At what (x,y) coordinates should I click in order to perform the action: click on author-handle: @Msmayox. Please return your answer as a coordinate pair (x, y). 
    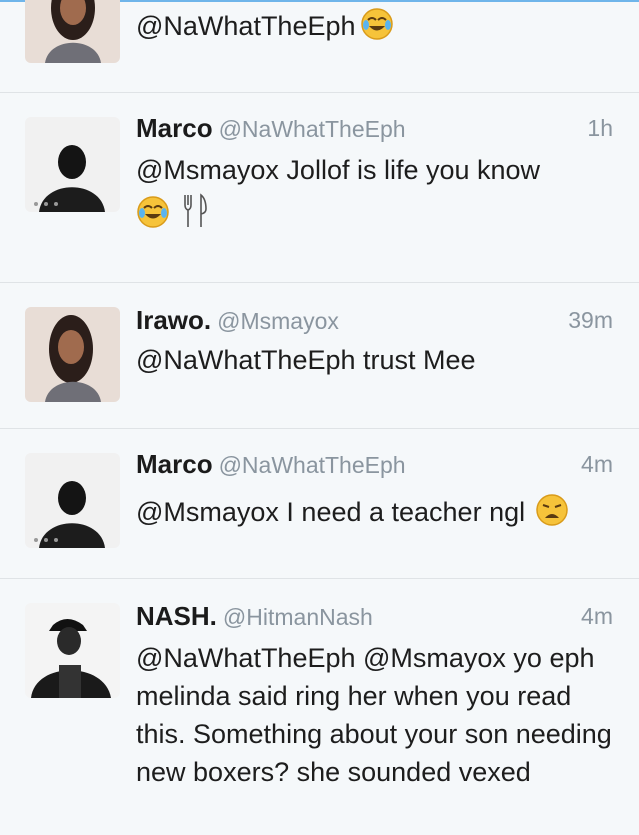
    Looking at the image, I should click on (278, 321).